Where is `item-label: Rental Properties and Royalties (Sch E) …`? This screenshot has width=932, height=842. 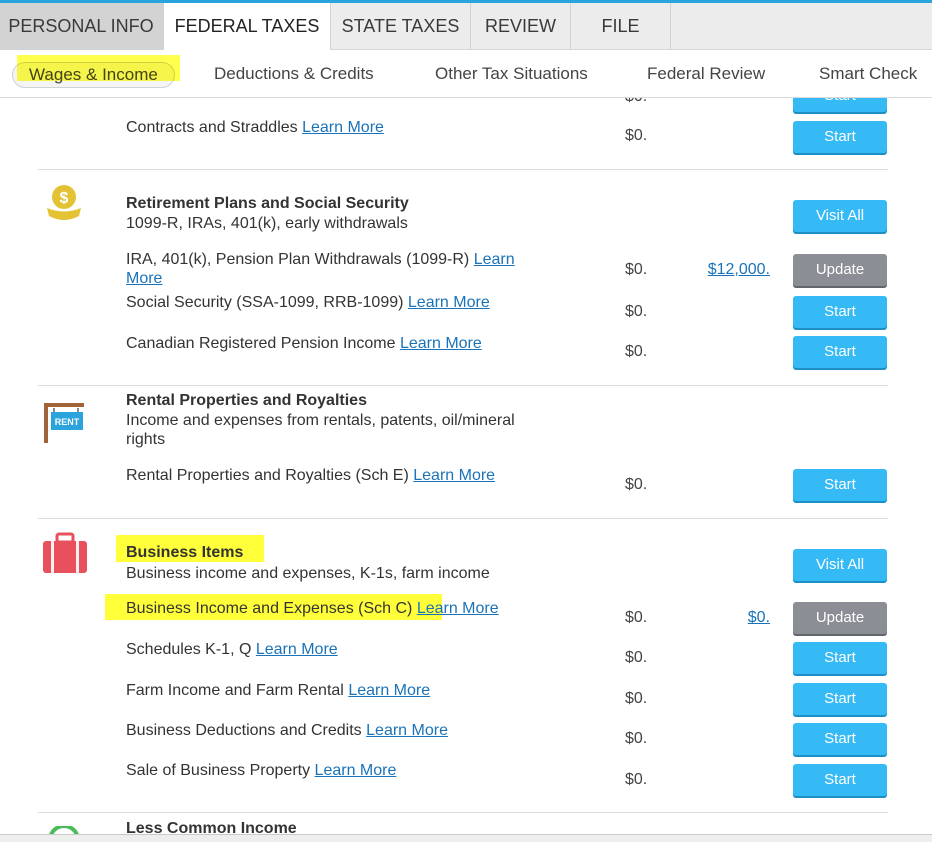 item-label: Rental Properties and Royalties (Sch E) … is located at coordinates (311, 475).